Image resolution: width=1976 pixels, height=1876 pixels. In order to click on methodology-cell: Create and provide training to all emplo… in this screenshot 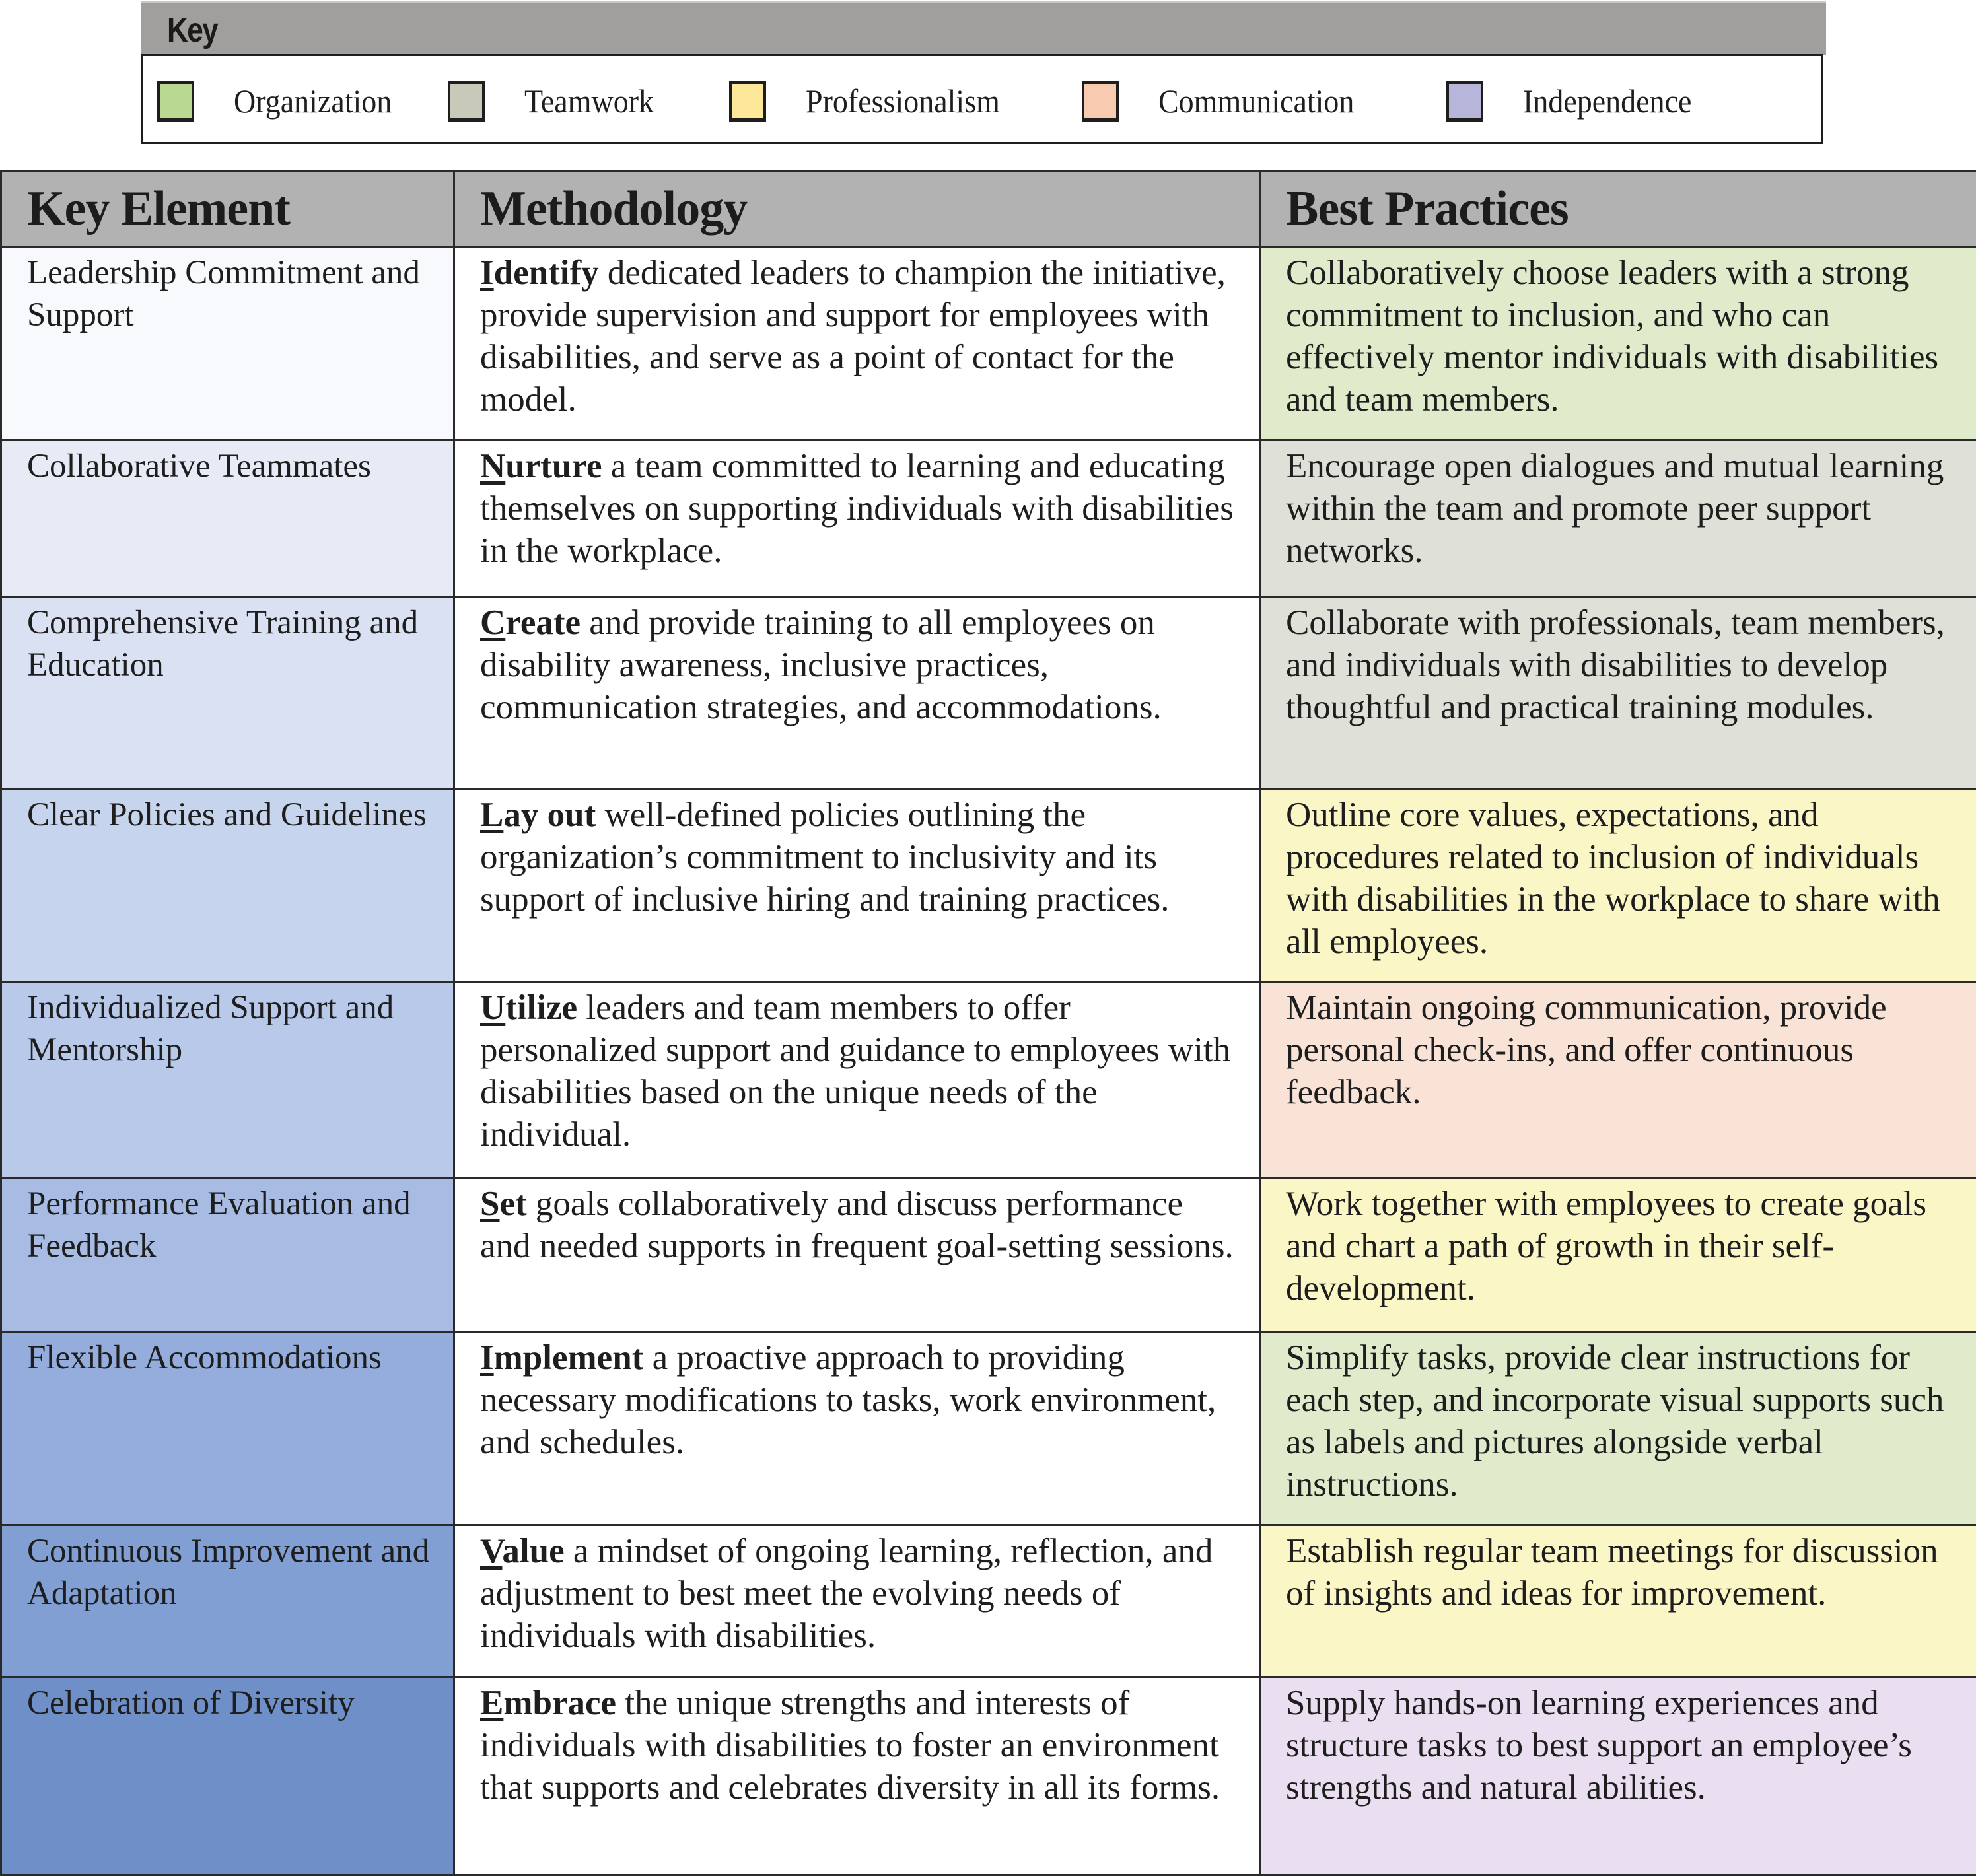, I will do `click(857, 693)`.